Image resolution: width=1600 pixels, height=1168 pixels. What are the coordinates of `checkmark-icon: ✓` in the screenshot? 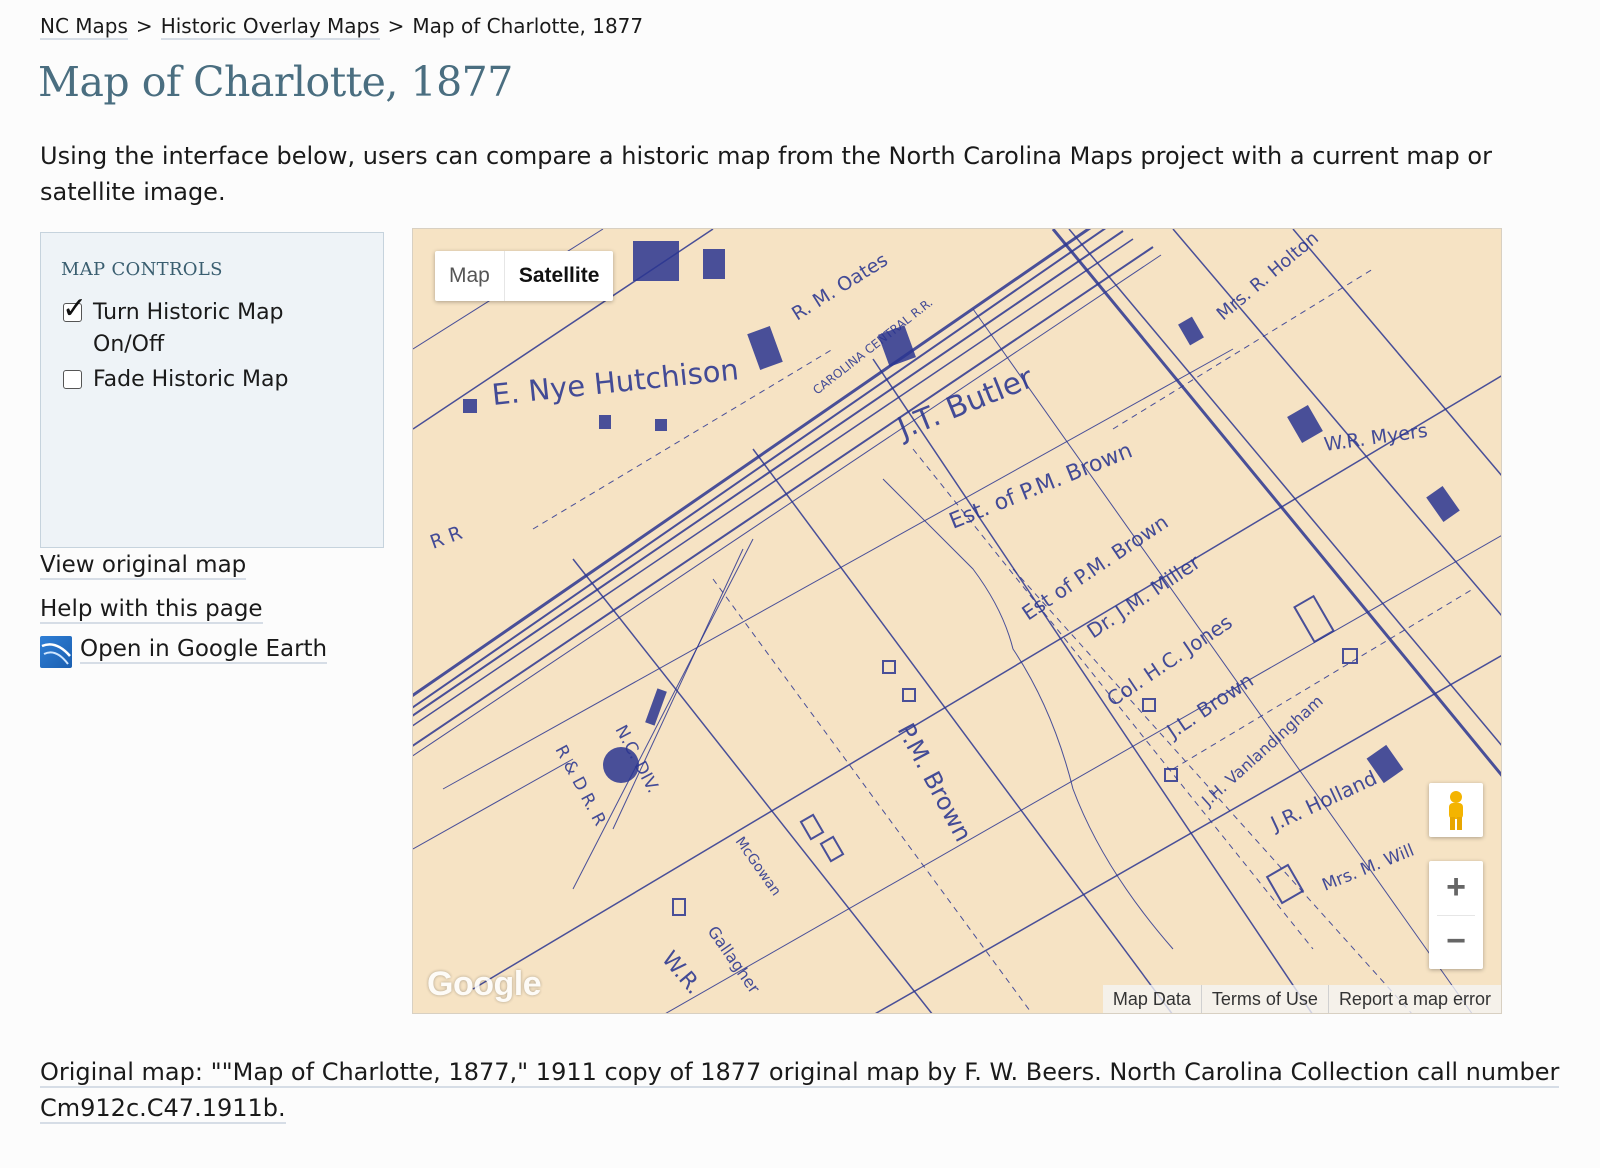 It's located at (75, 308).